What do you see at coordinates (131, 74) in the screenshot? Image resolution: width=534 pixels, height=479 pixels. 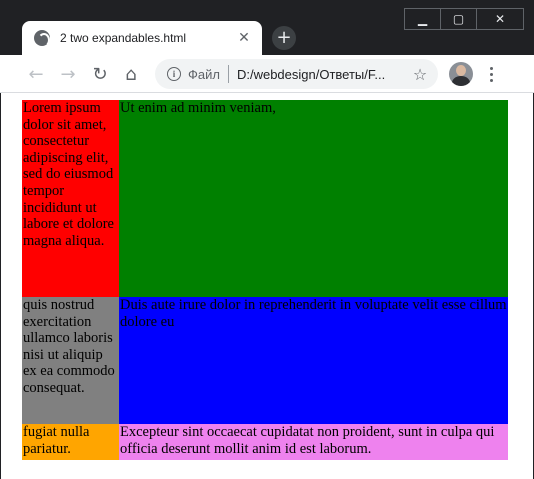 I see `home-button: ⌂` at bounding box center [131, 74].